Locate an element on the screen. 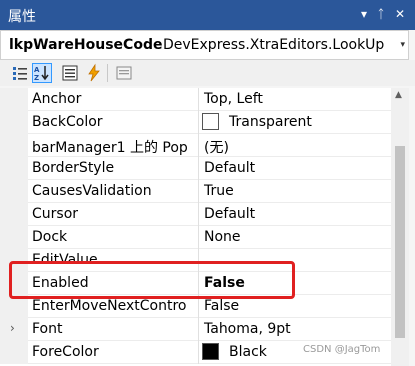 This screenshot has width=415, height=366. property-row-entermovenextcontrol: EnterMoveNextContro False is located at coordinates (195, 306).